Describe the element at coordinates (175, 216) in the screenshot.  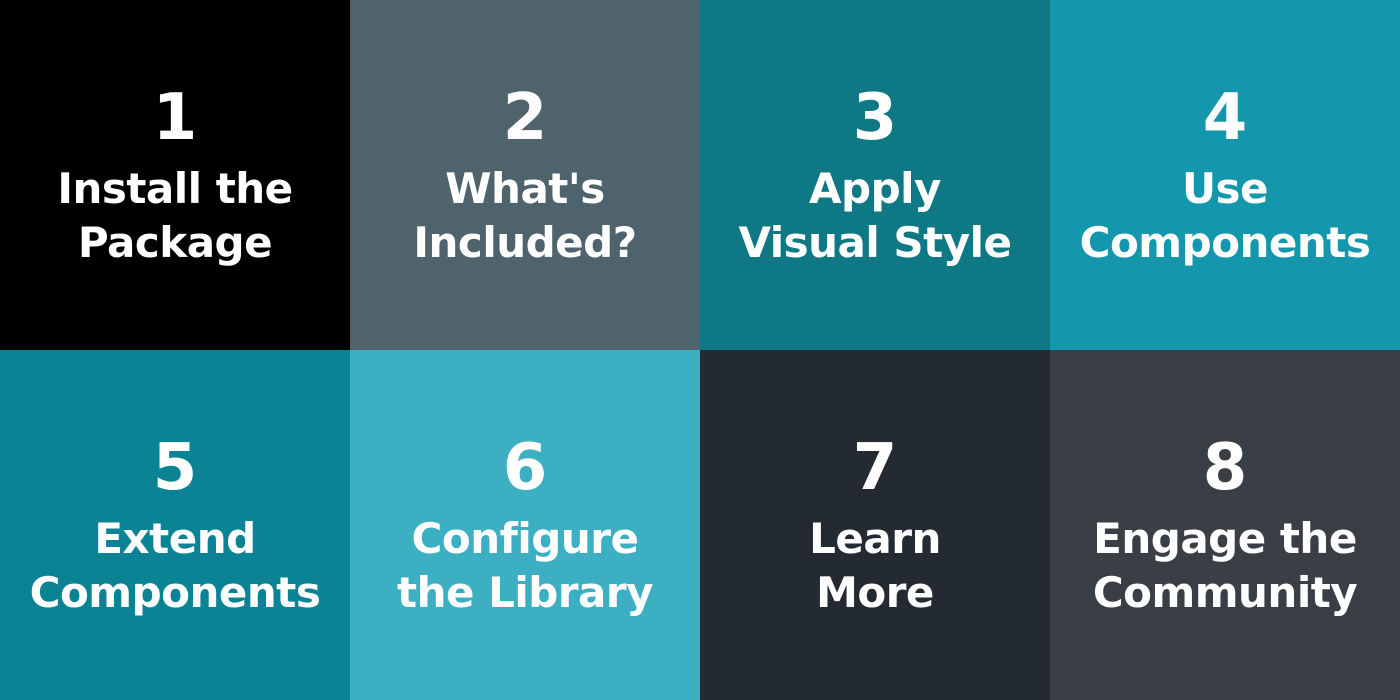
I see `step-label: Install the Package` at that location.